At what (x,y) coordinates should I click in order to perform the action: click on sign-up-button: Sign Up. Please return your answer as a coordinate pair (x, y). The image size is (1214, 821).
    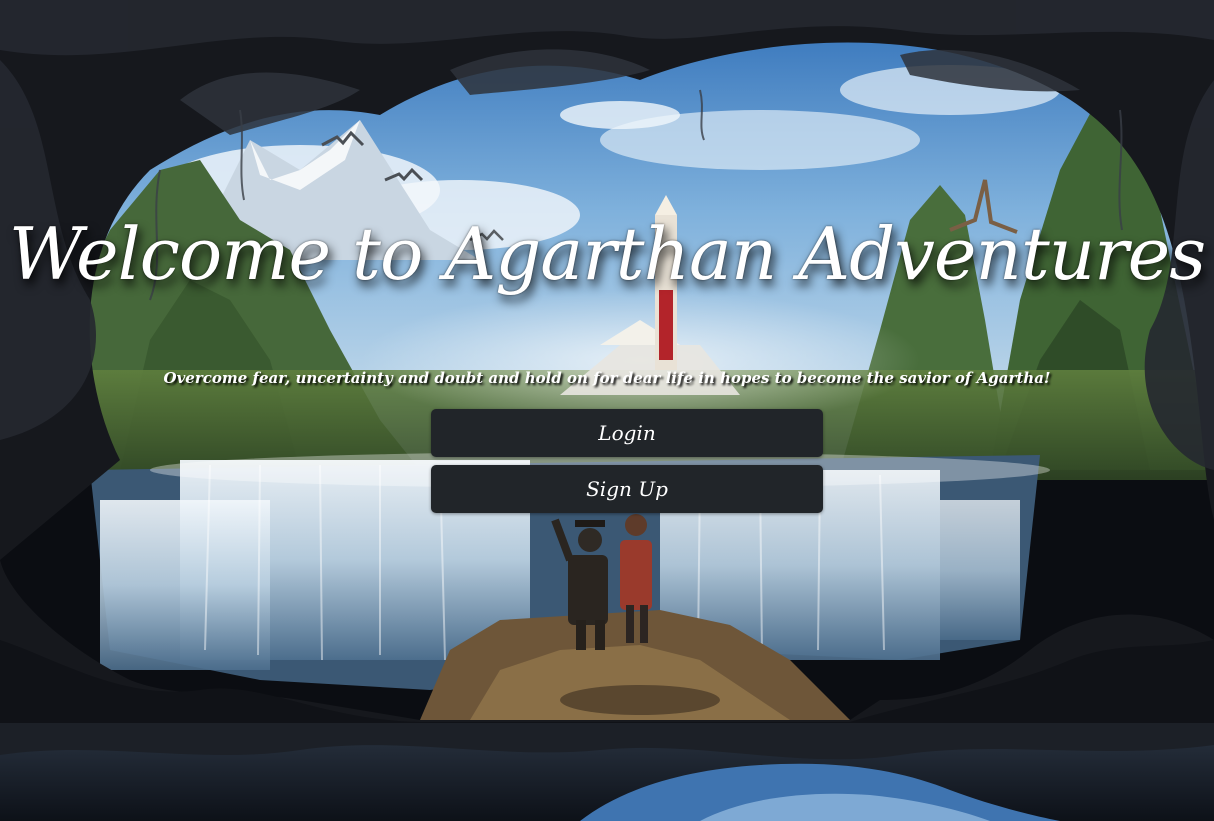
    Looking at the image, I should click on (627, 489).